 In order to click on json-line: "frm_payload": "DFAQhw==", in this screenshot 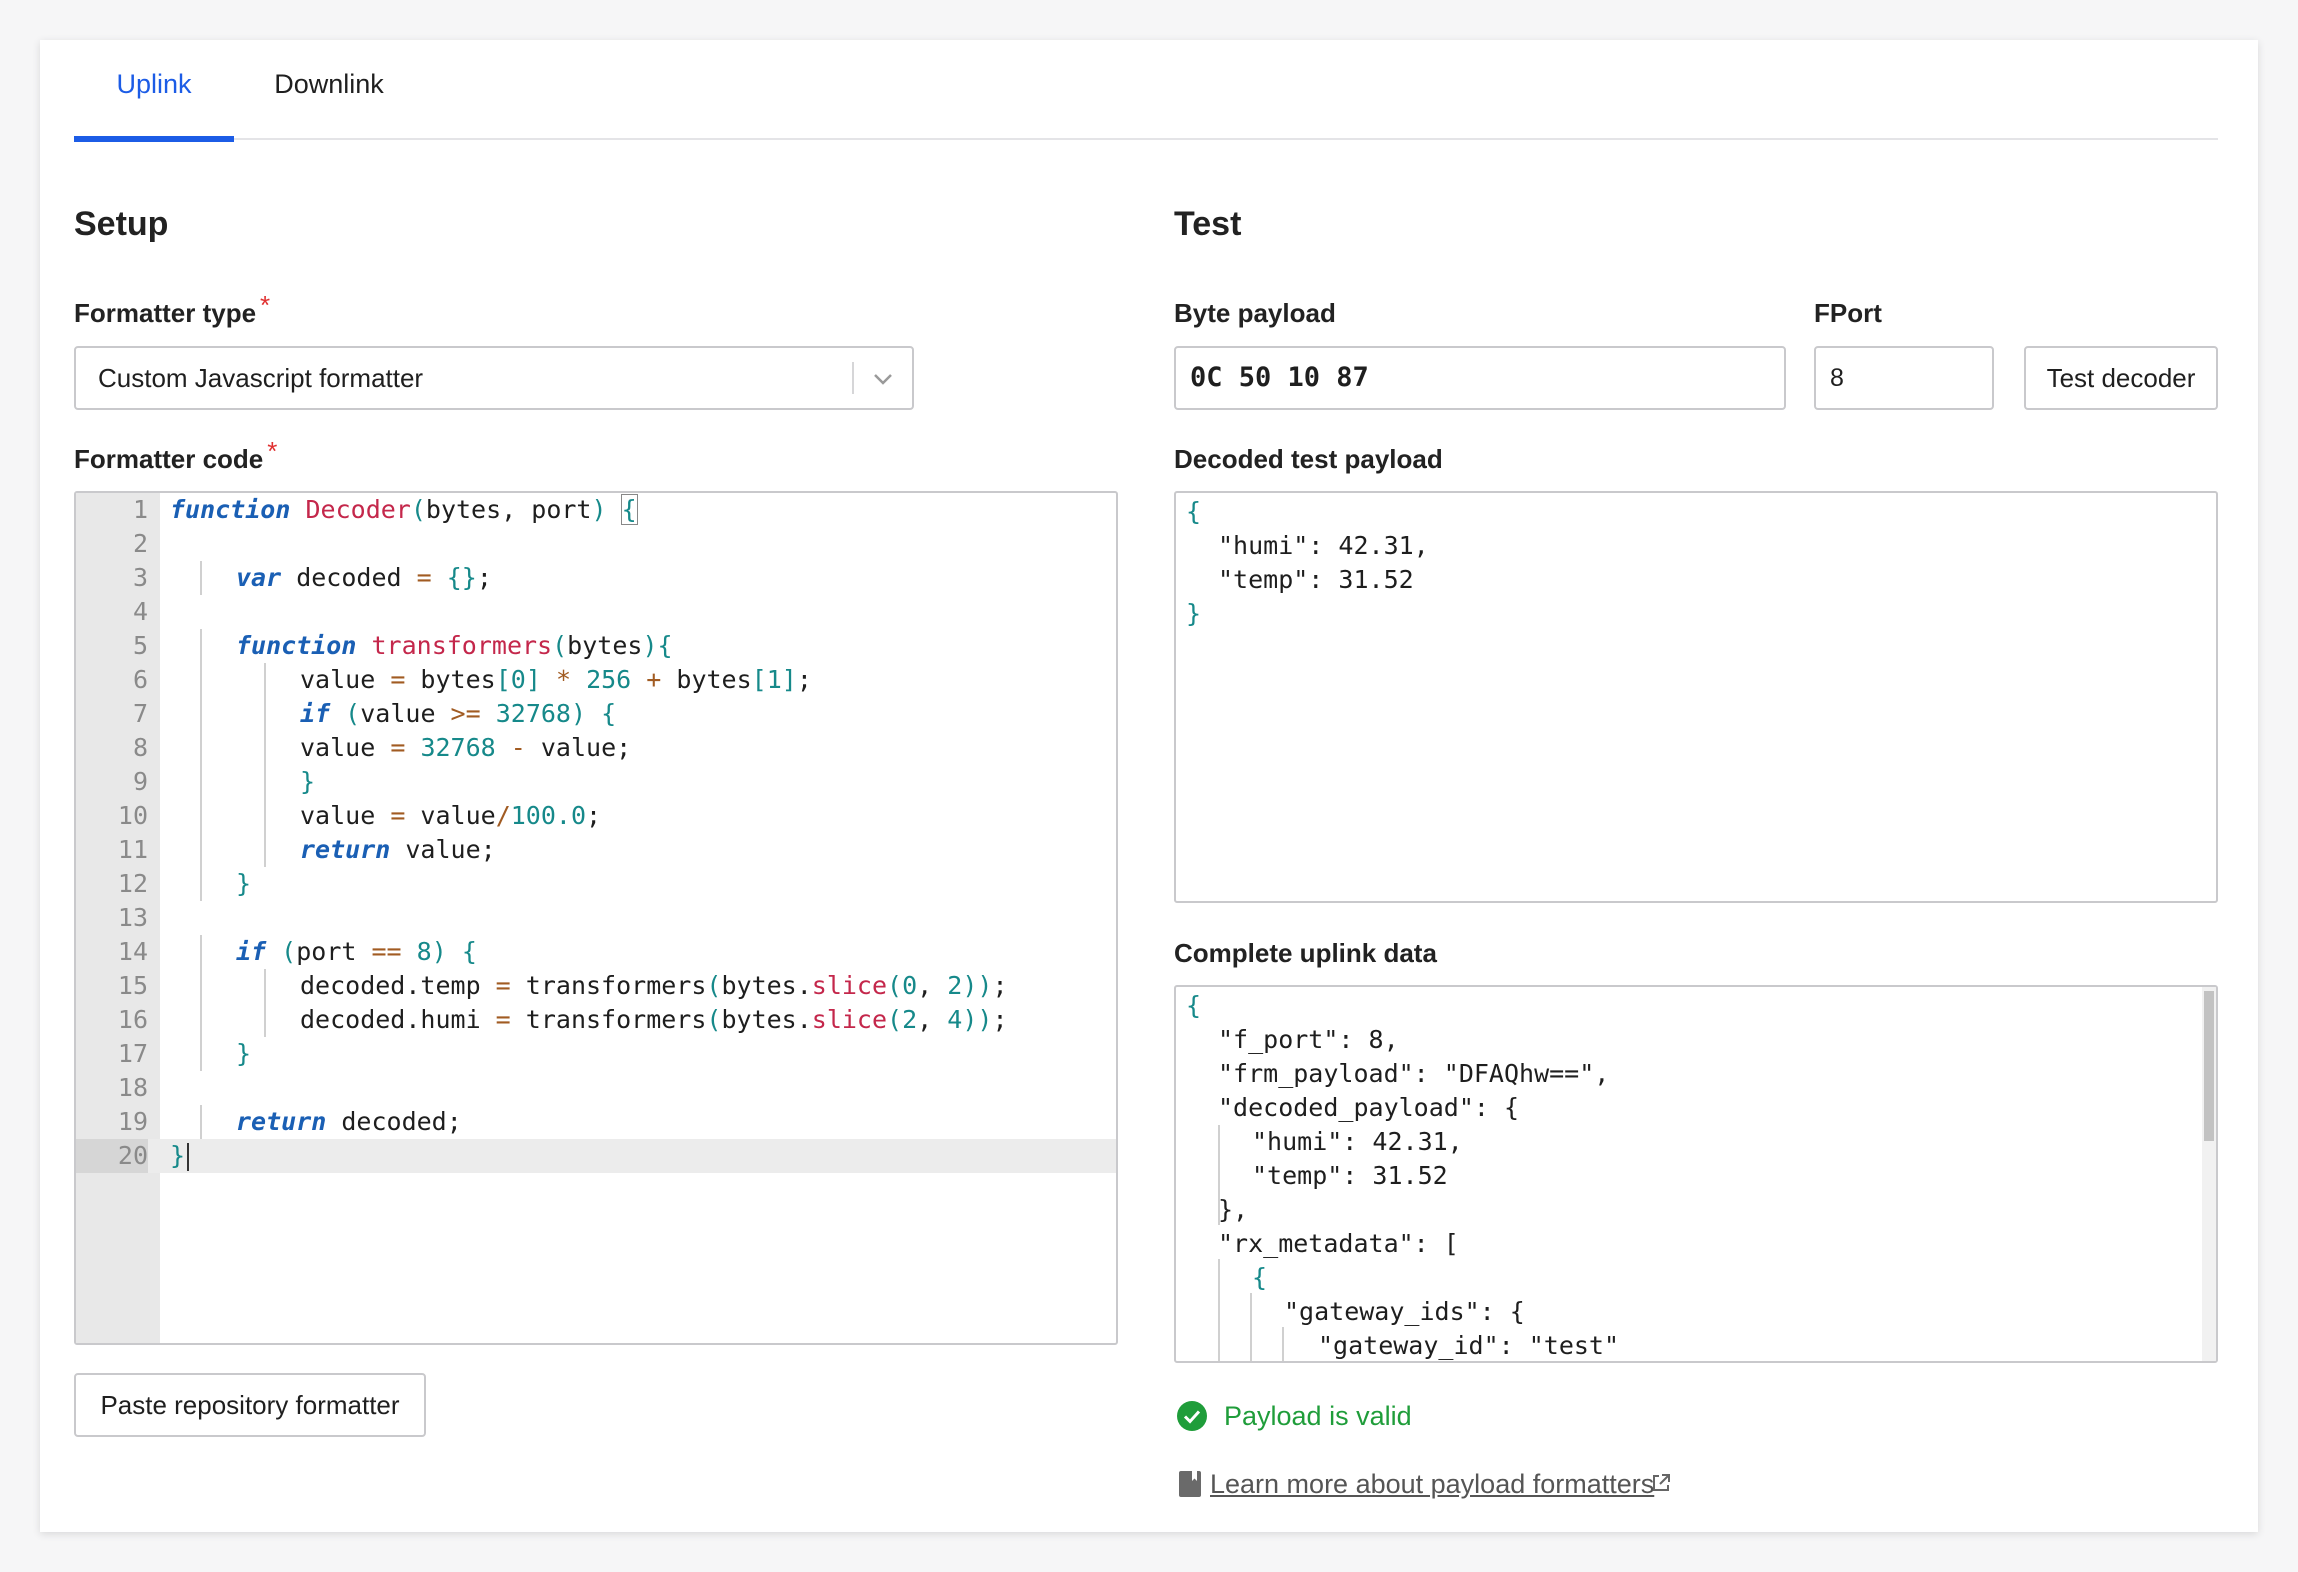, I will do `click(1414, 1073)`.